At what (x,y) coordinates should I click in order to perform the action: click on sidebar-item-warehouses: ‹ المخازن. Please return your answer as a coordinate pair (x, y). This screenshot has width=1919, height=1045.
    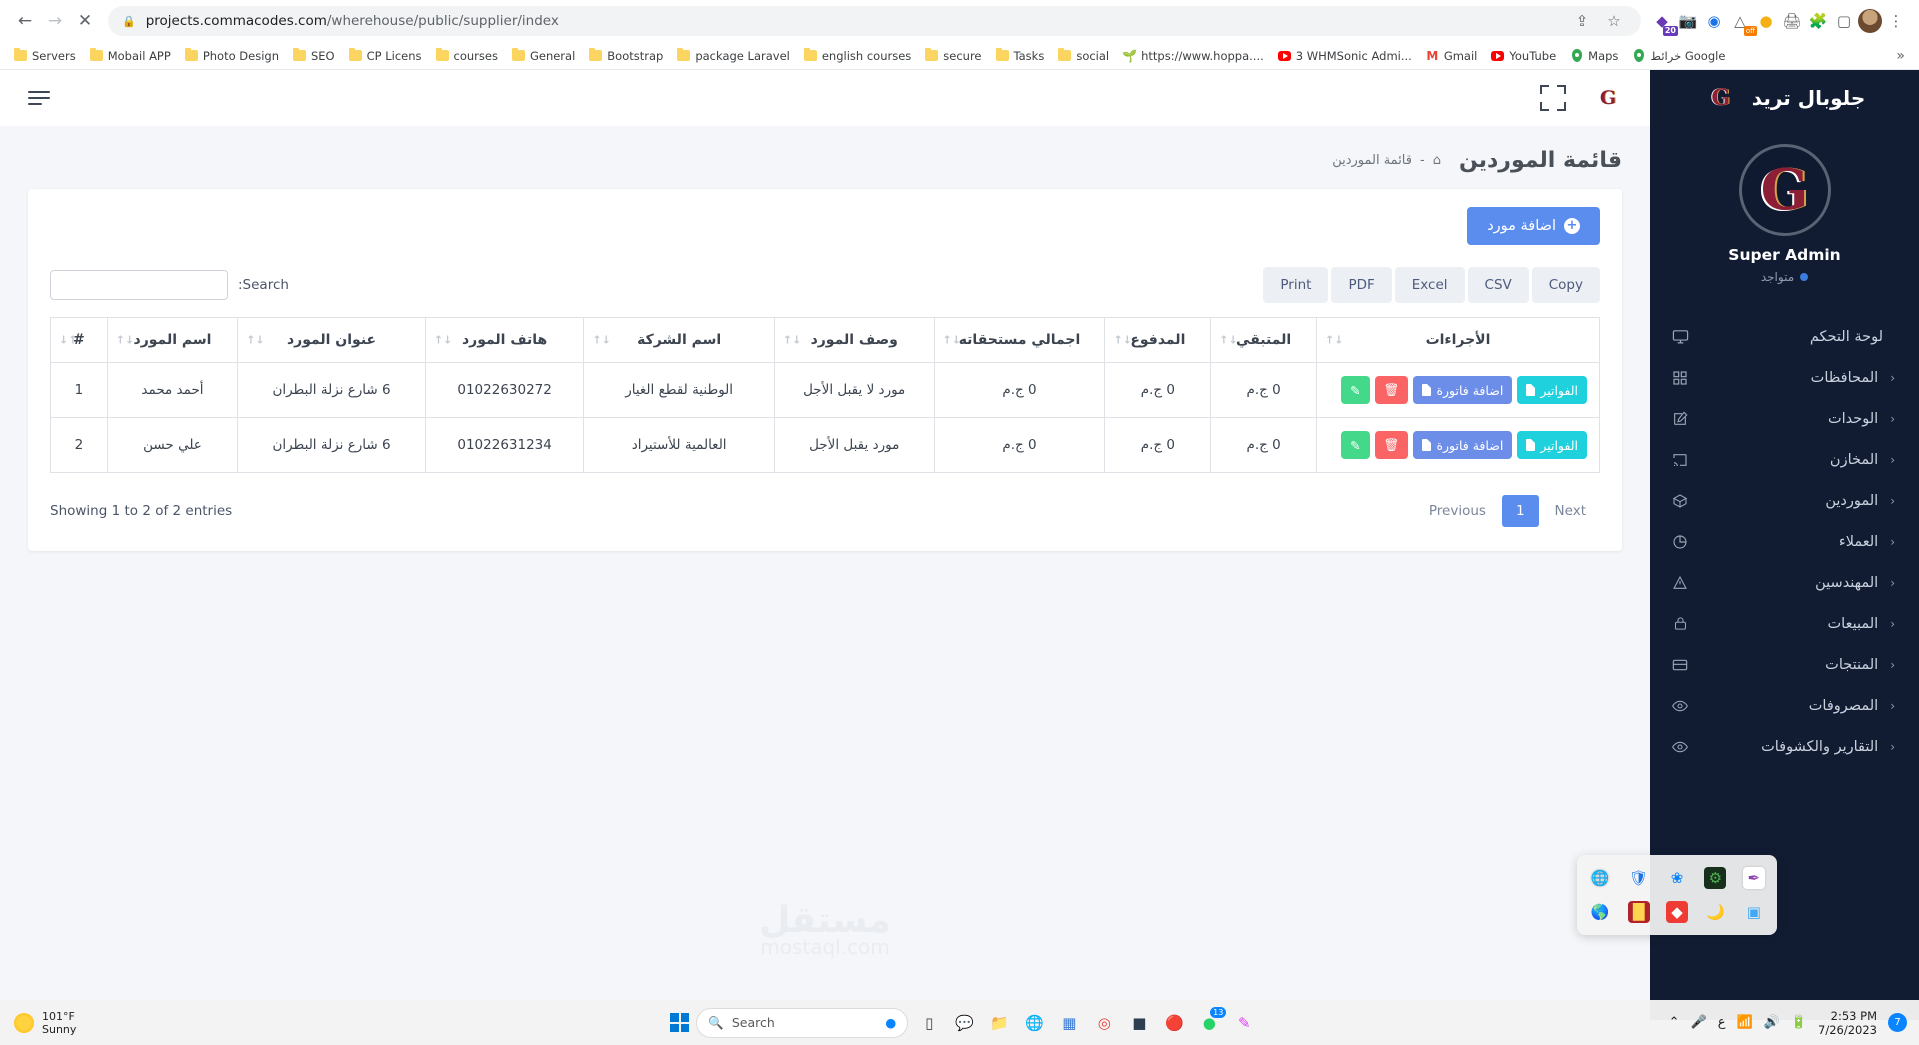
    Looking at the image, I should click on (1784, 459).